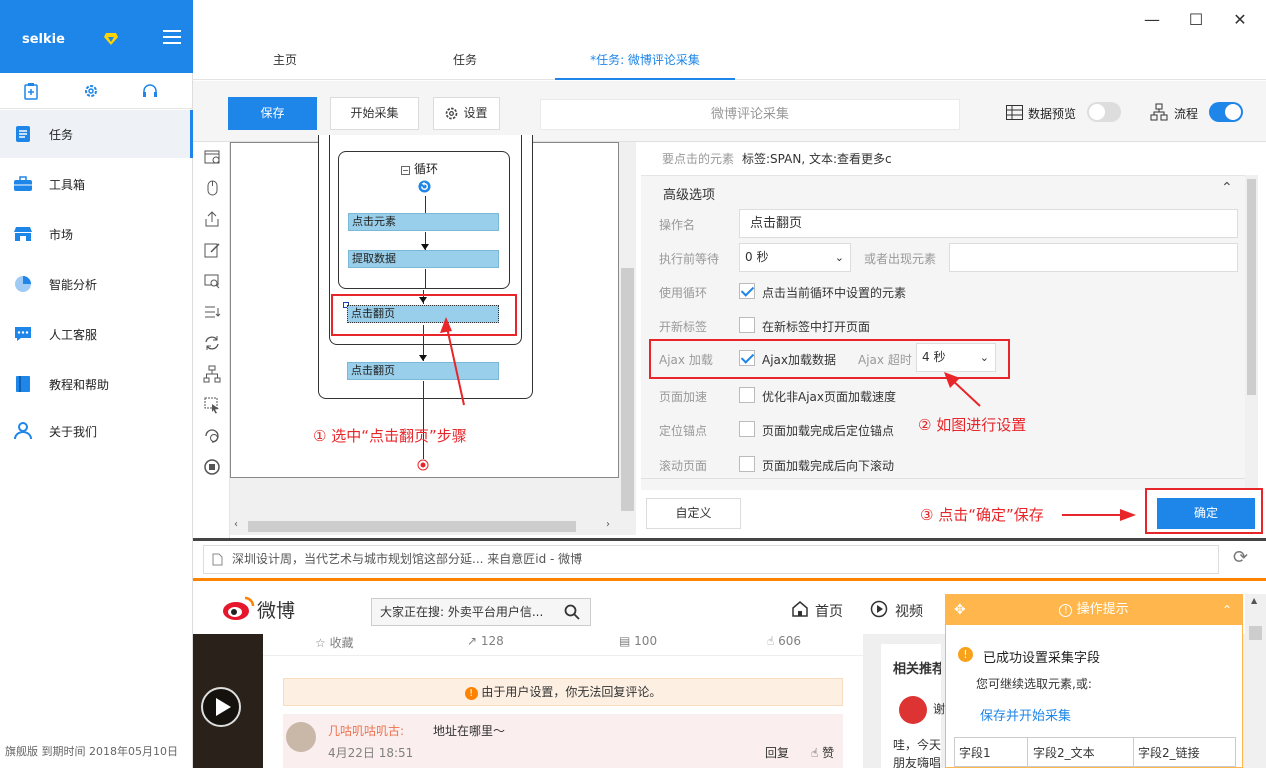 The height and width of the screenshot is (768, 1266). What do you see at coordinates (829, 611) in the screenshot?
I see `weibo-nav-home: 首页` at bounding box center [829, 611].